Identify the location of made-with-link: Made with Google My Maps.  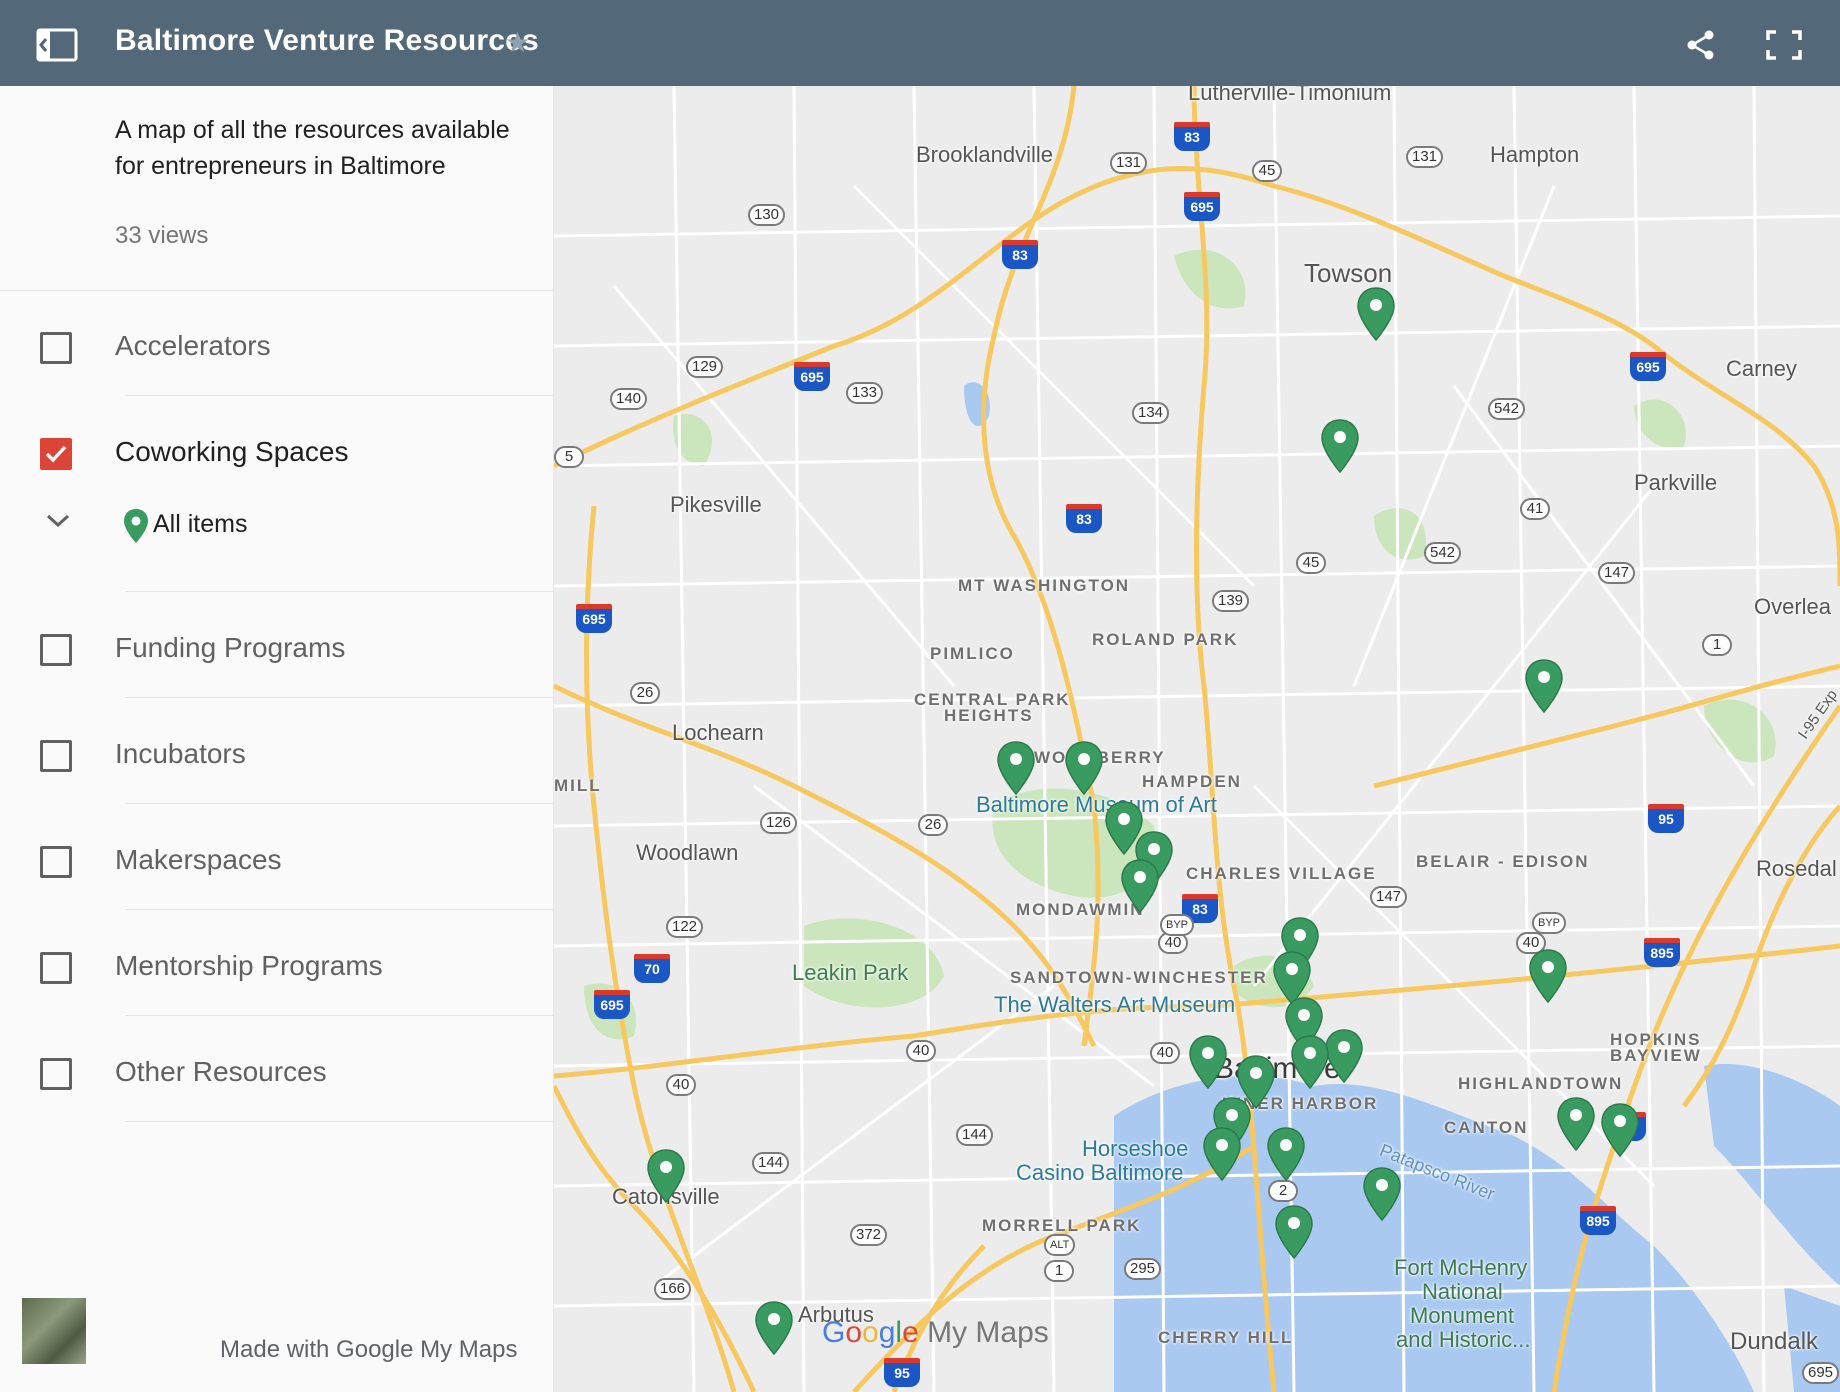
(368, 1350).